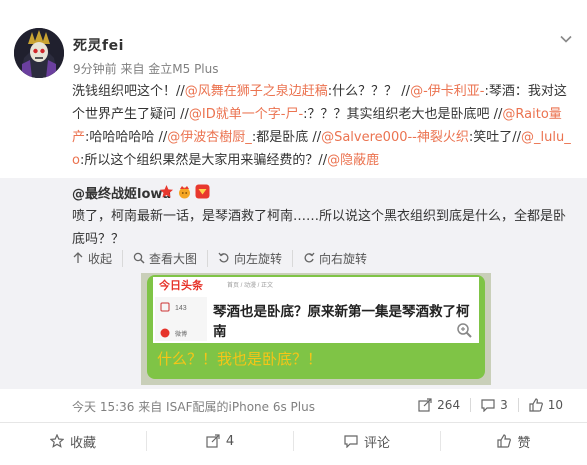 The height and width of the screenshot is (465, 587). Describe the element at coordinates (343, 258) in the screenshot. I see `rotate-right-label: 向右旋转` at that location.